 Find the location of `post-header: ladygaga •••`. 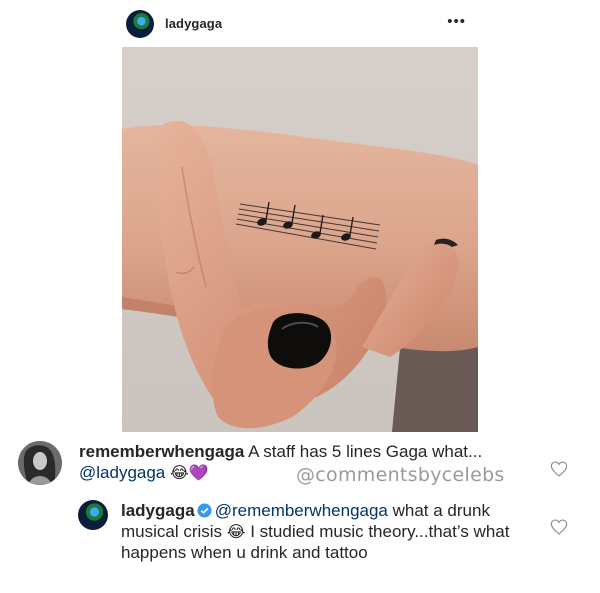

post-header: ladygaga ••• is located at coordinates (300, 23).